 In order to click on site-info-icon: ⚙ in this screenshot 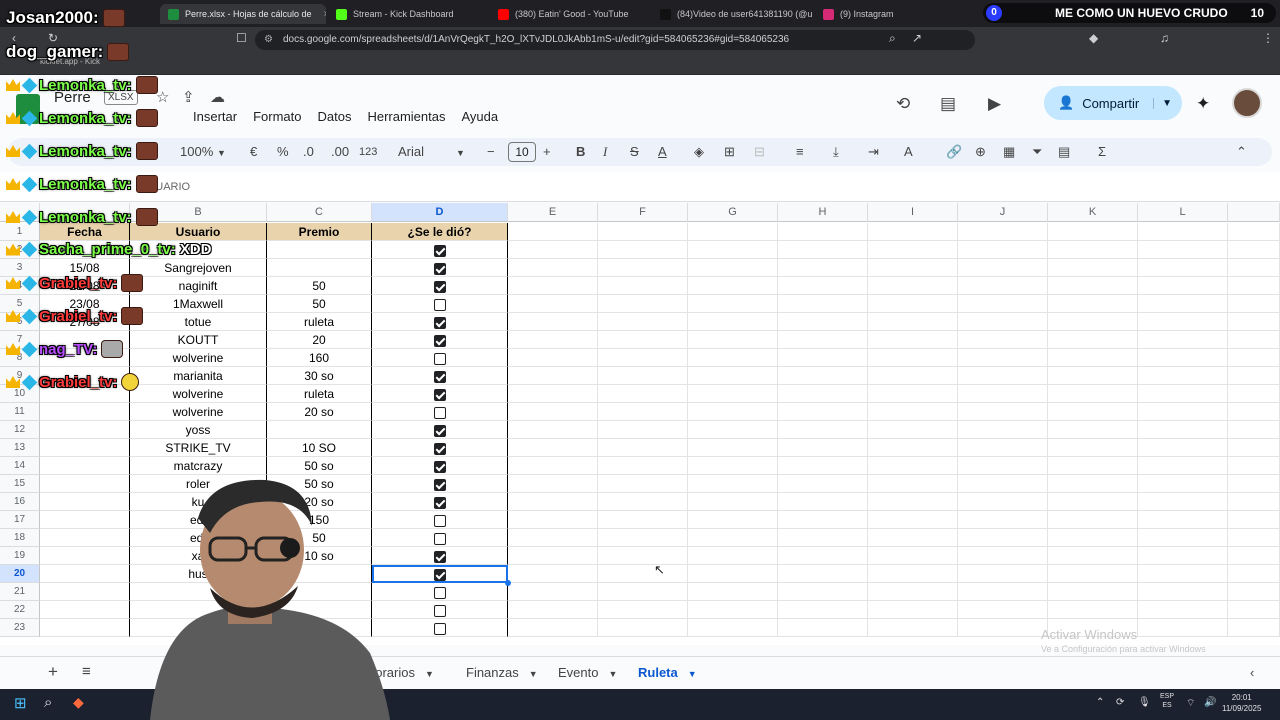, I will do `click(268, 40)`.